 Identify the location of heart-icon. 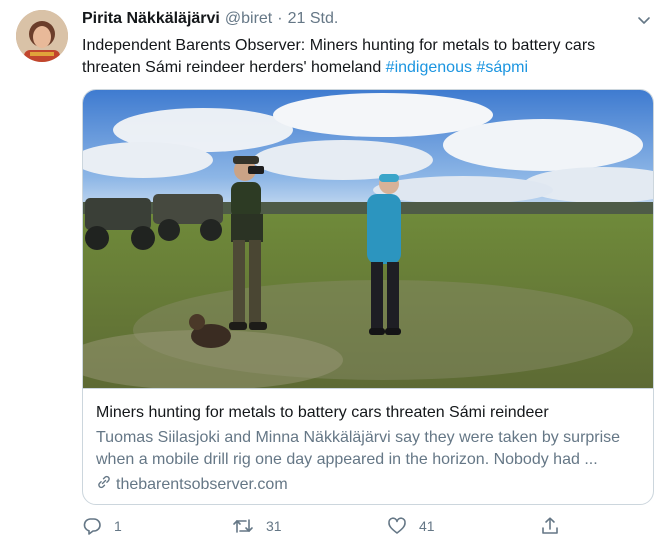
(397, 526).